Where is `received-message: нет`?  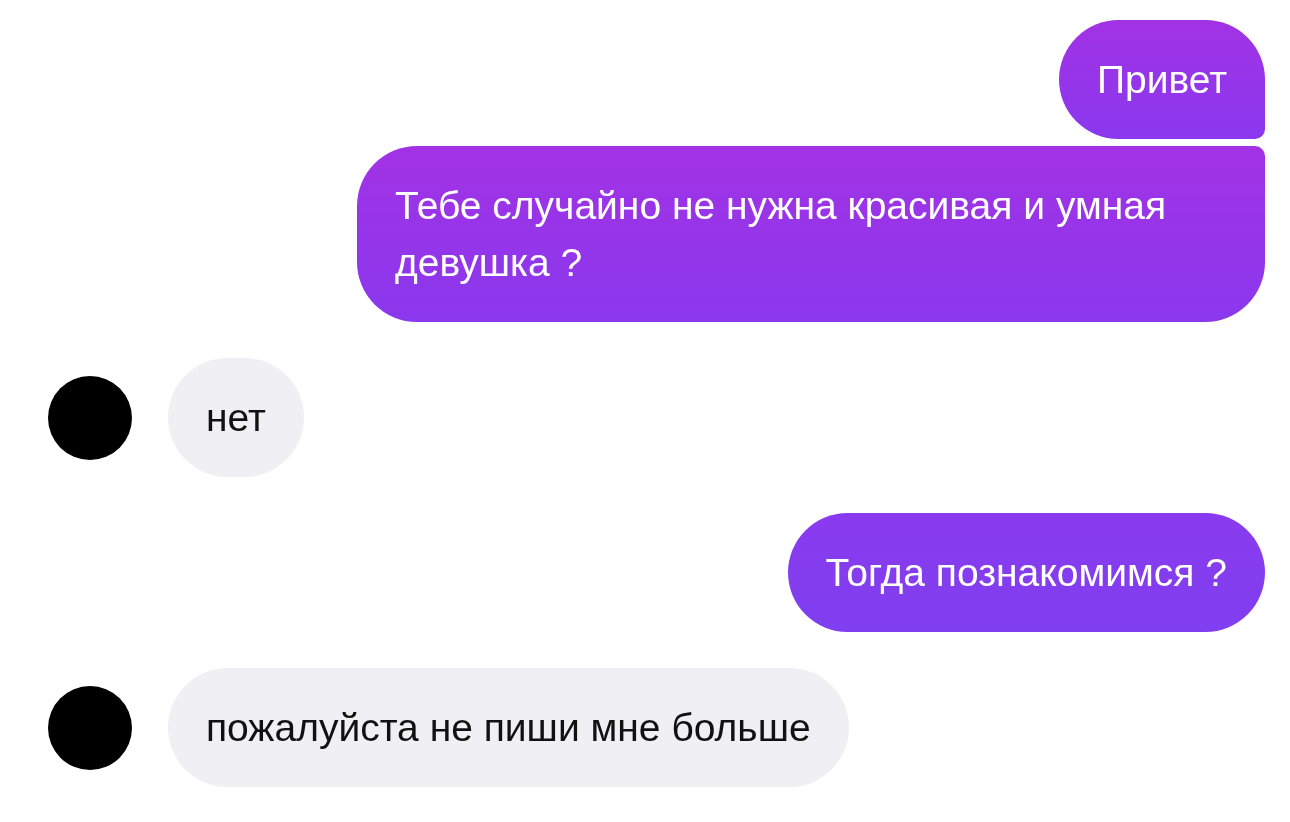 received-message: нет is located at coordinates (236, 417).